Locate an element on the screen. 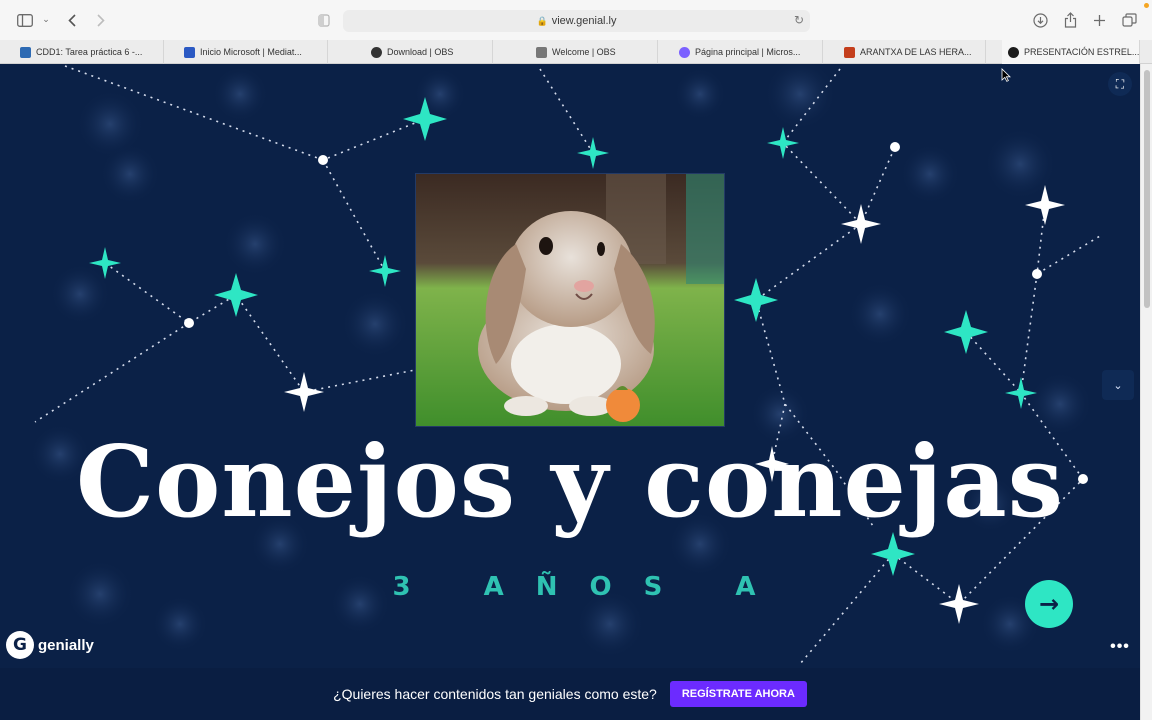  arrow-right-icon: → is located at coordinates (1049, 604).